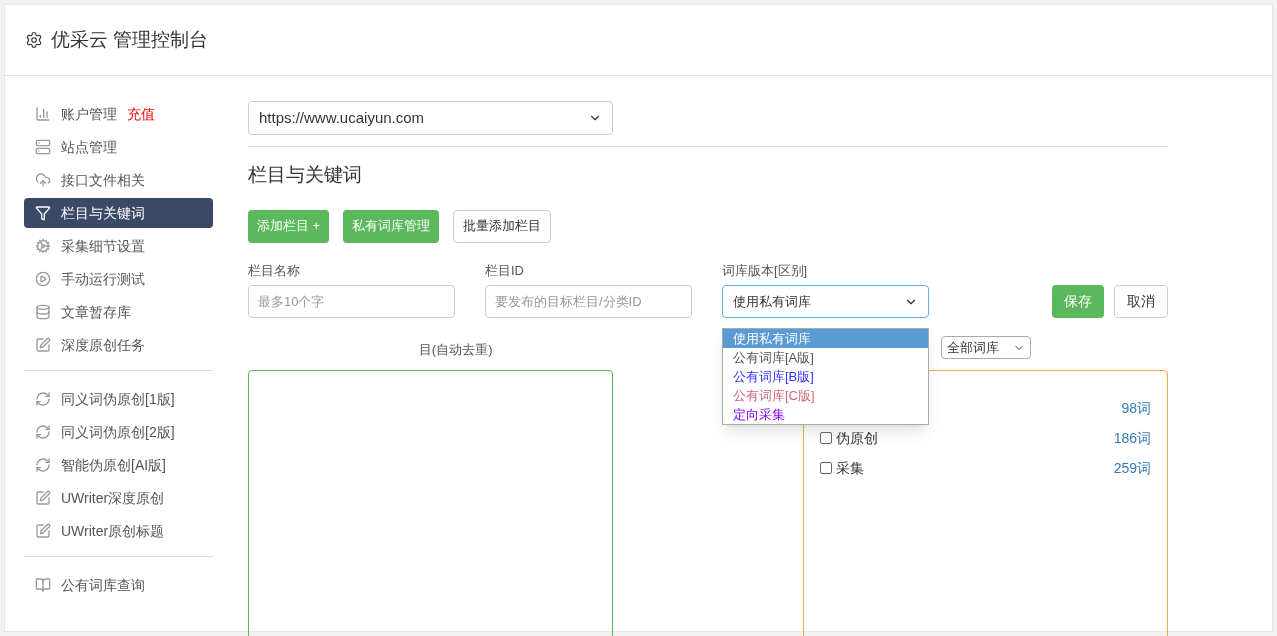  What do you see at coordinates (588, 301) in the screenshot?
I see `text-field: 要发布的目标栏目/分类ID` at bounding box center [588, 301].